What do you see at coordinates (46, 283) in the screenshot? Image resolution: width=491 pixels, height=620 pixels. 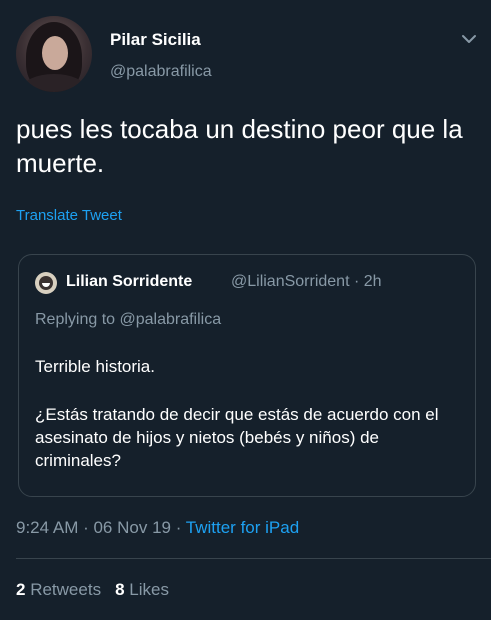 I see `quoted-avatar` at bounding box center [46, 283].